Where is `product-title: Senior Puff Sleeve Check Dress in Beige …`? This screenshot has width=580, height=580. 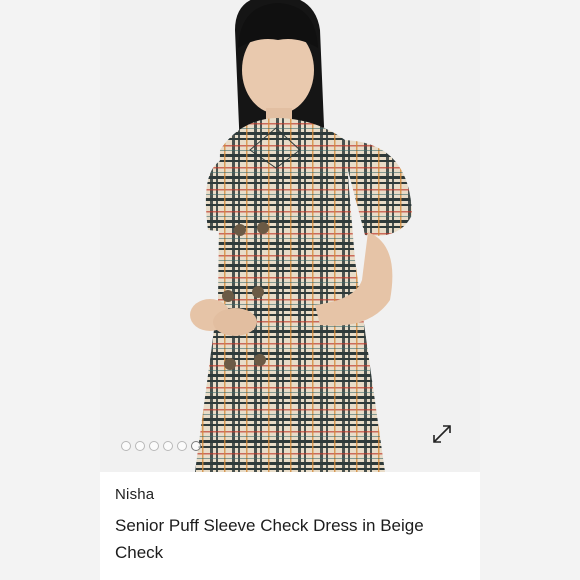
product-title: Senior Puff Sleeve Check Dress in Beige … is located at coordinates (290, 539).